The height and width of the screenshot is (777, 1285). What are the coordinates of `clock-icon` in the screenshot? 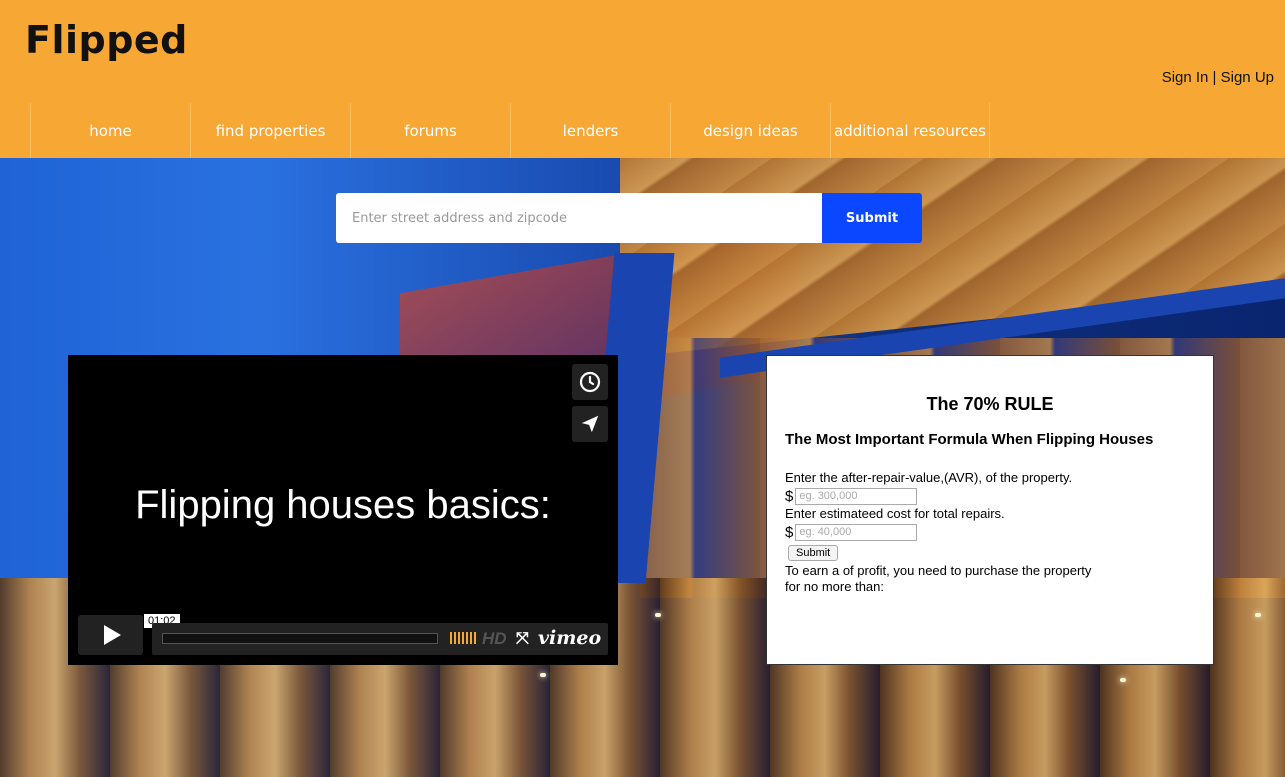 It's located at (590, 382).